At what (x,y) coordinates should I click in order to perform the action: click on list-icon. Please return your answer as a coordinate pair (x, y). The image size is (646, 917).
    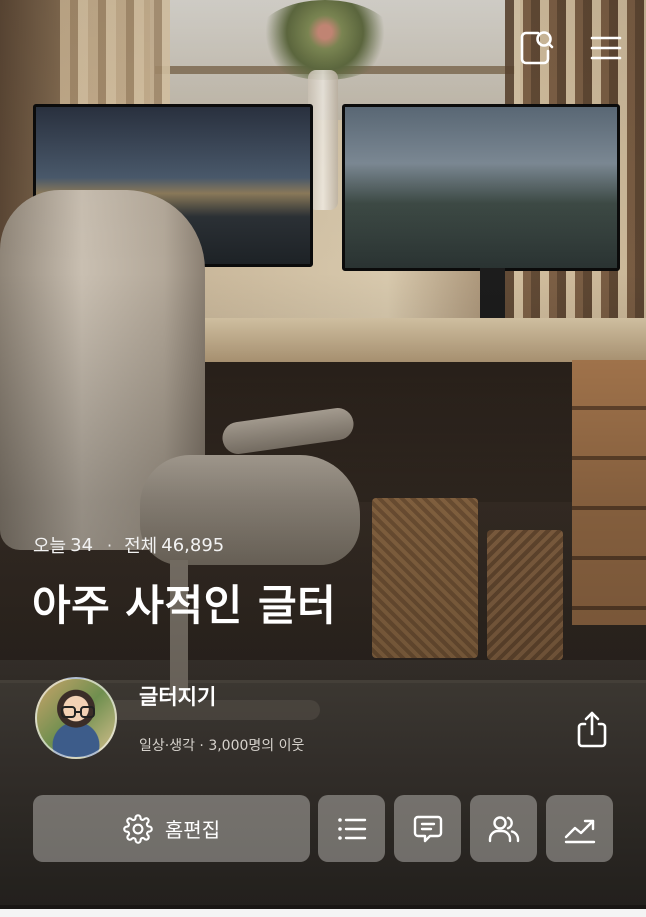
    Looking at the image, I should click on (351, 828).